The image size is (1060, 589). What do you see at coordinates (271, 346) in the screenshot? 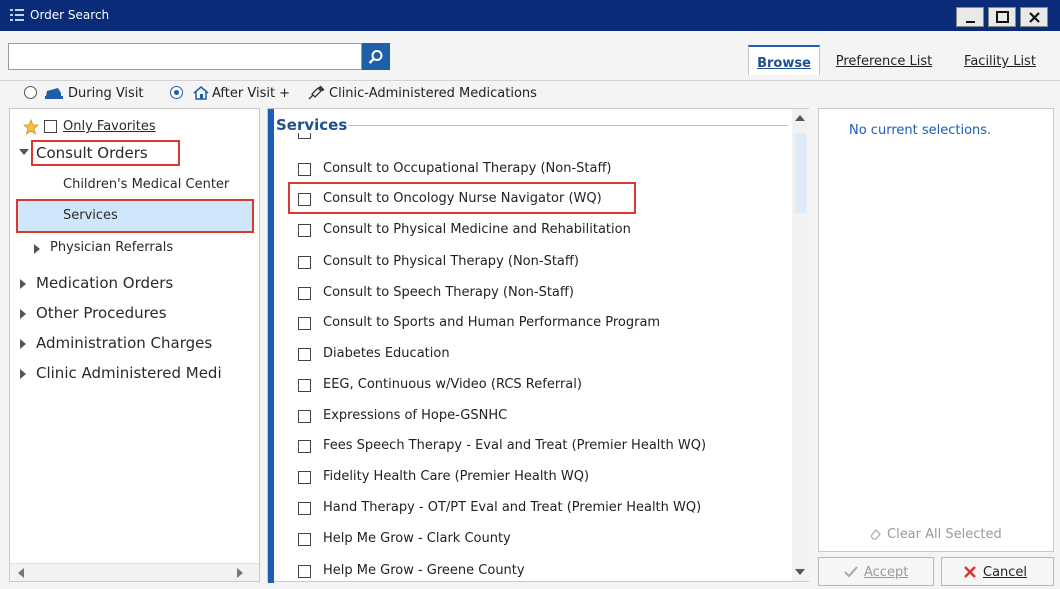
I see `section-accent-bar` at bounding box center [271, 346].